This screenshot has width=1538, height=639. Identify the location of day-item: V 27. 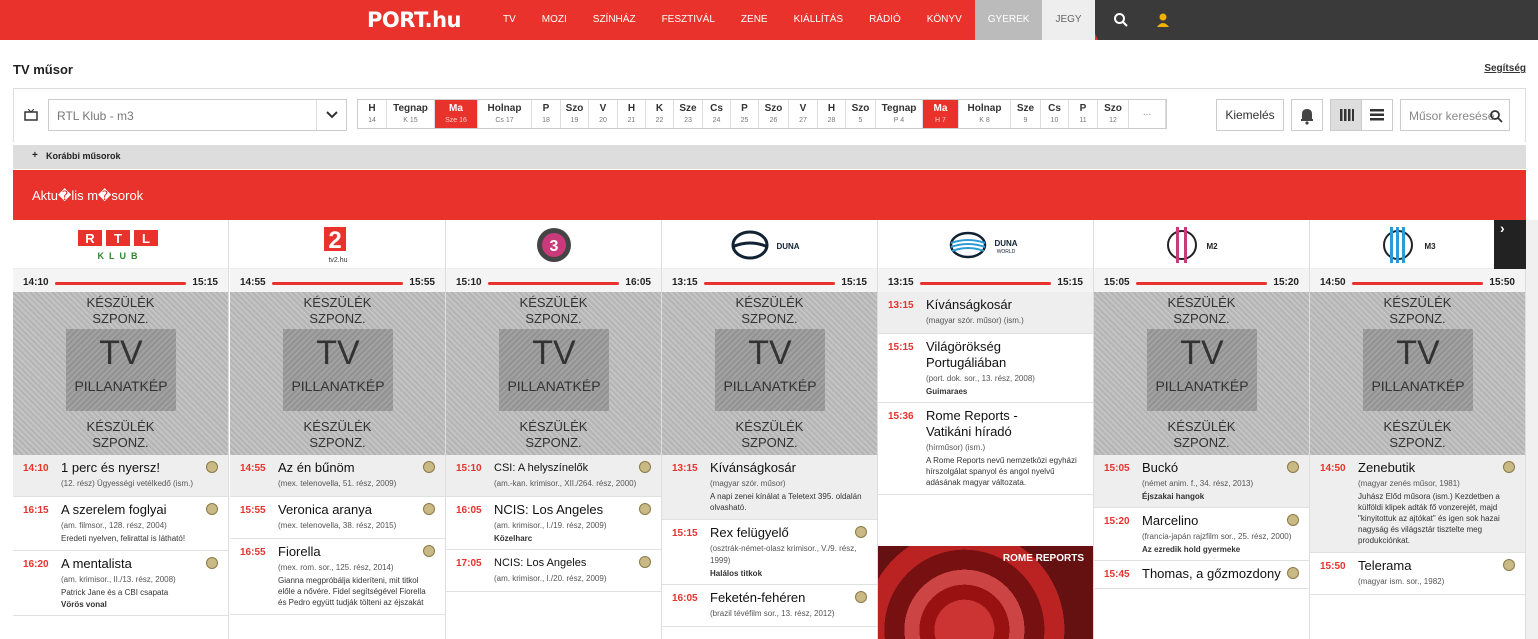
(803, 114).